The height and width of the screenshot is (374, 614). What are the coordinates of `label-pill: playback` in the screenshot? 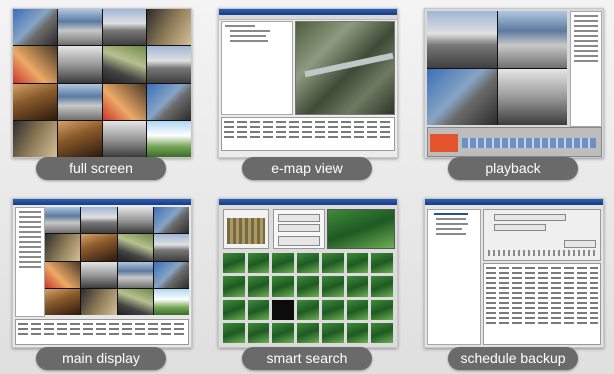 It's located at (513, 168).